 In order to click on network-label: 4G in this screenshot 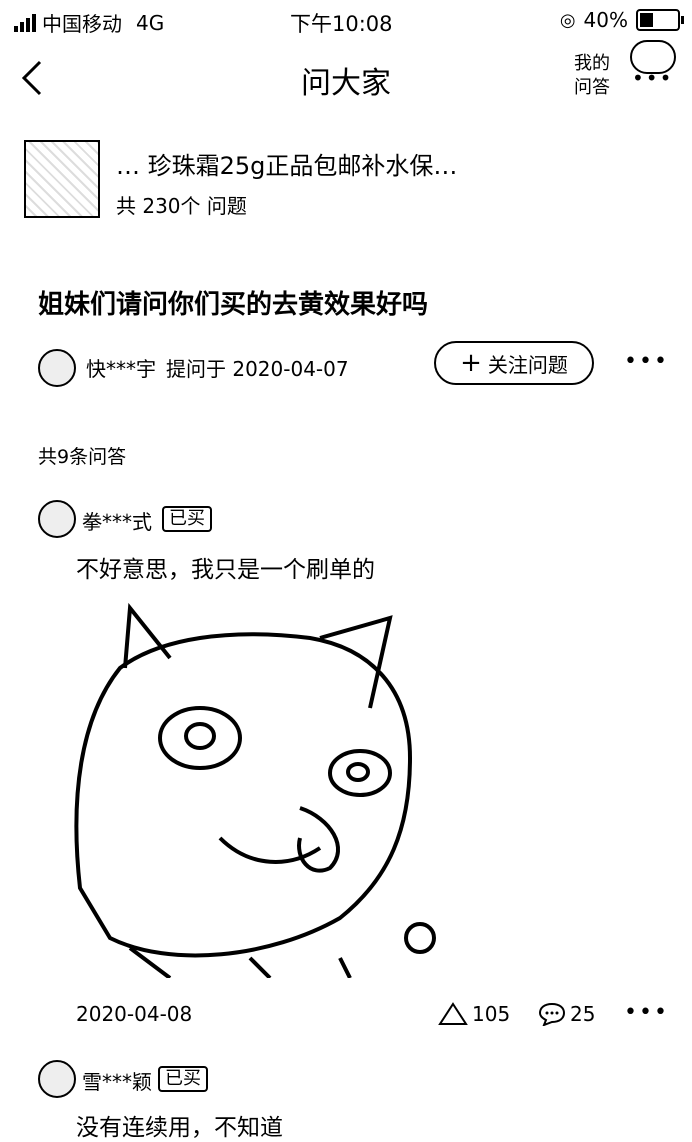, I will do `click(150, 22)`.